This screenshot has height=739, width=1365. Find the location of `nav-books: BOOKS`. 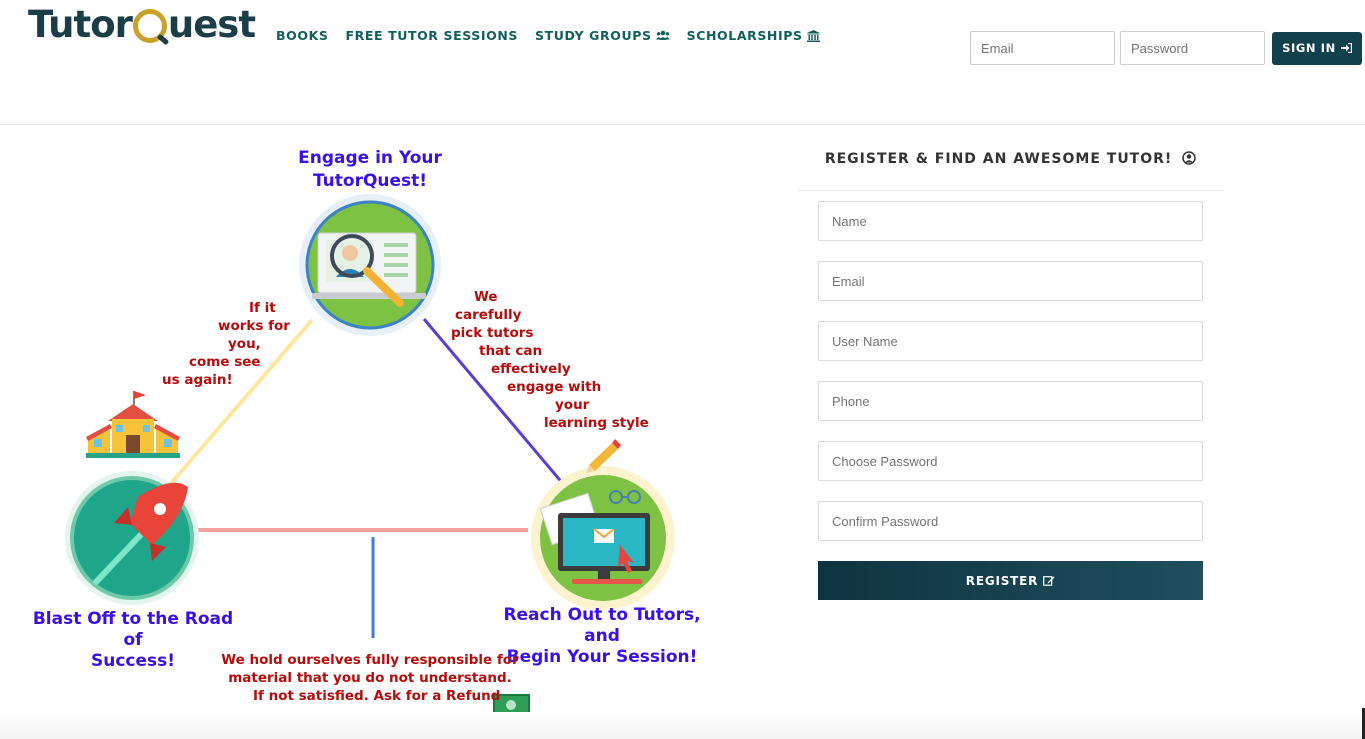

nav-books: BOOKS is located at coordinates (302, 35).